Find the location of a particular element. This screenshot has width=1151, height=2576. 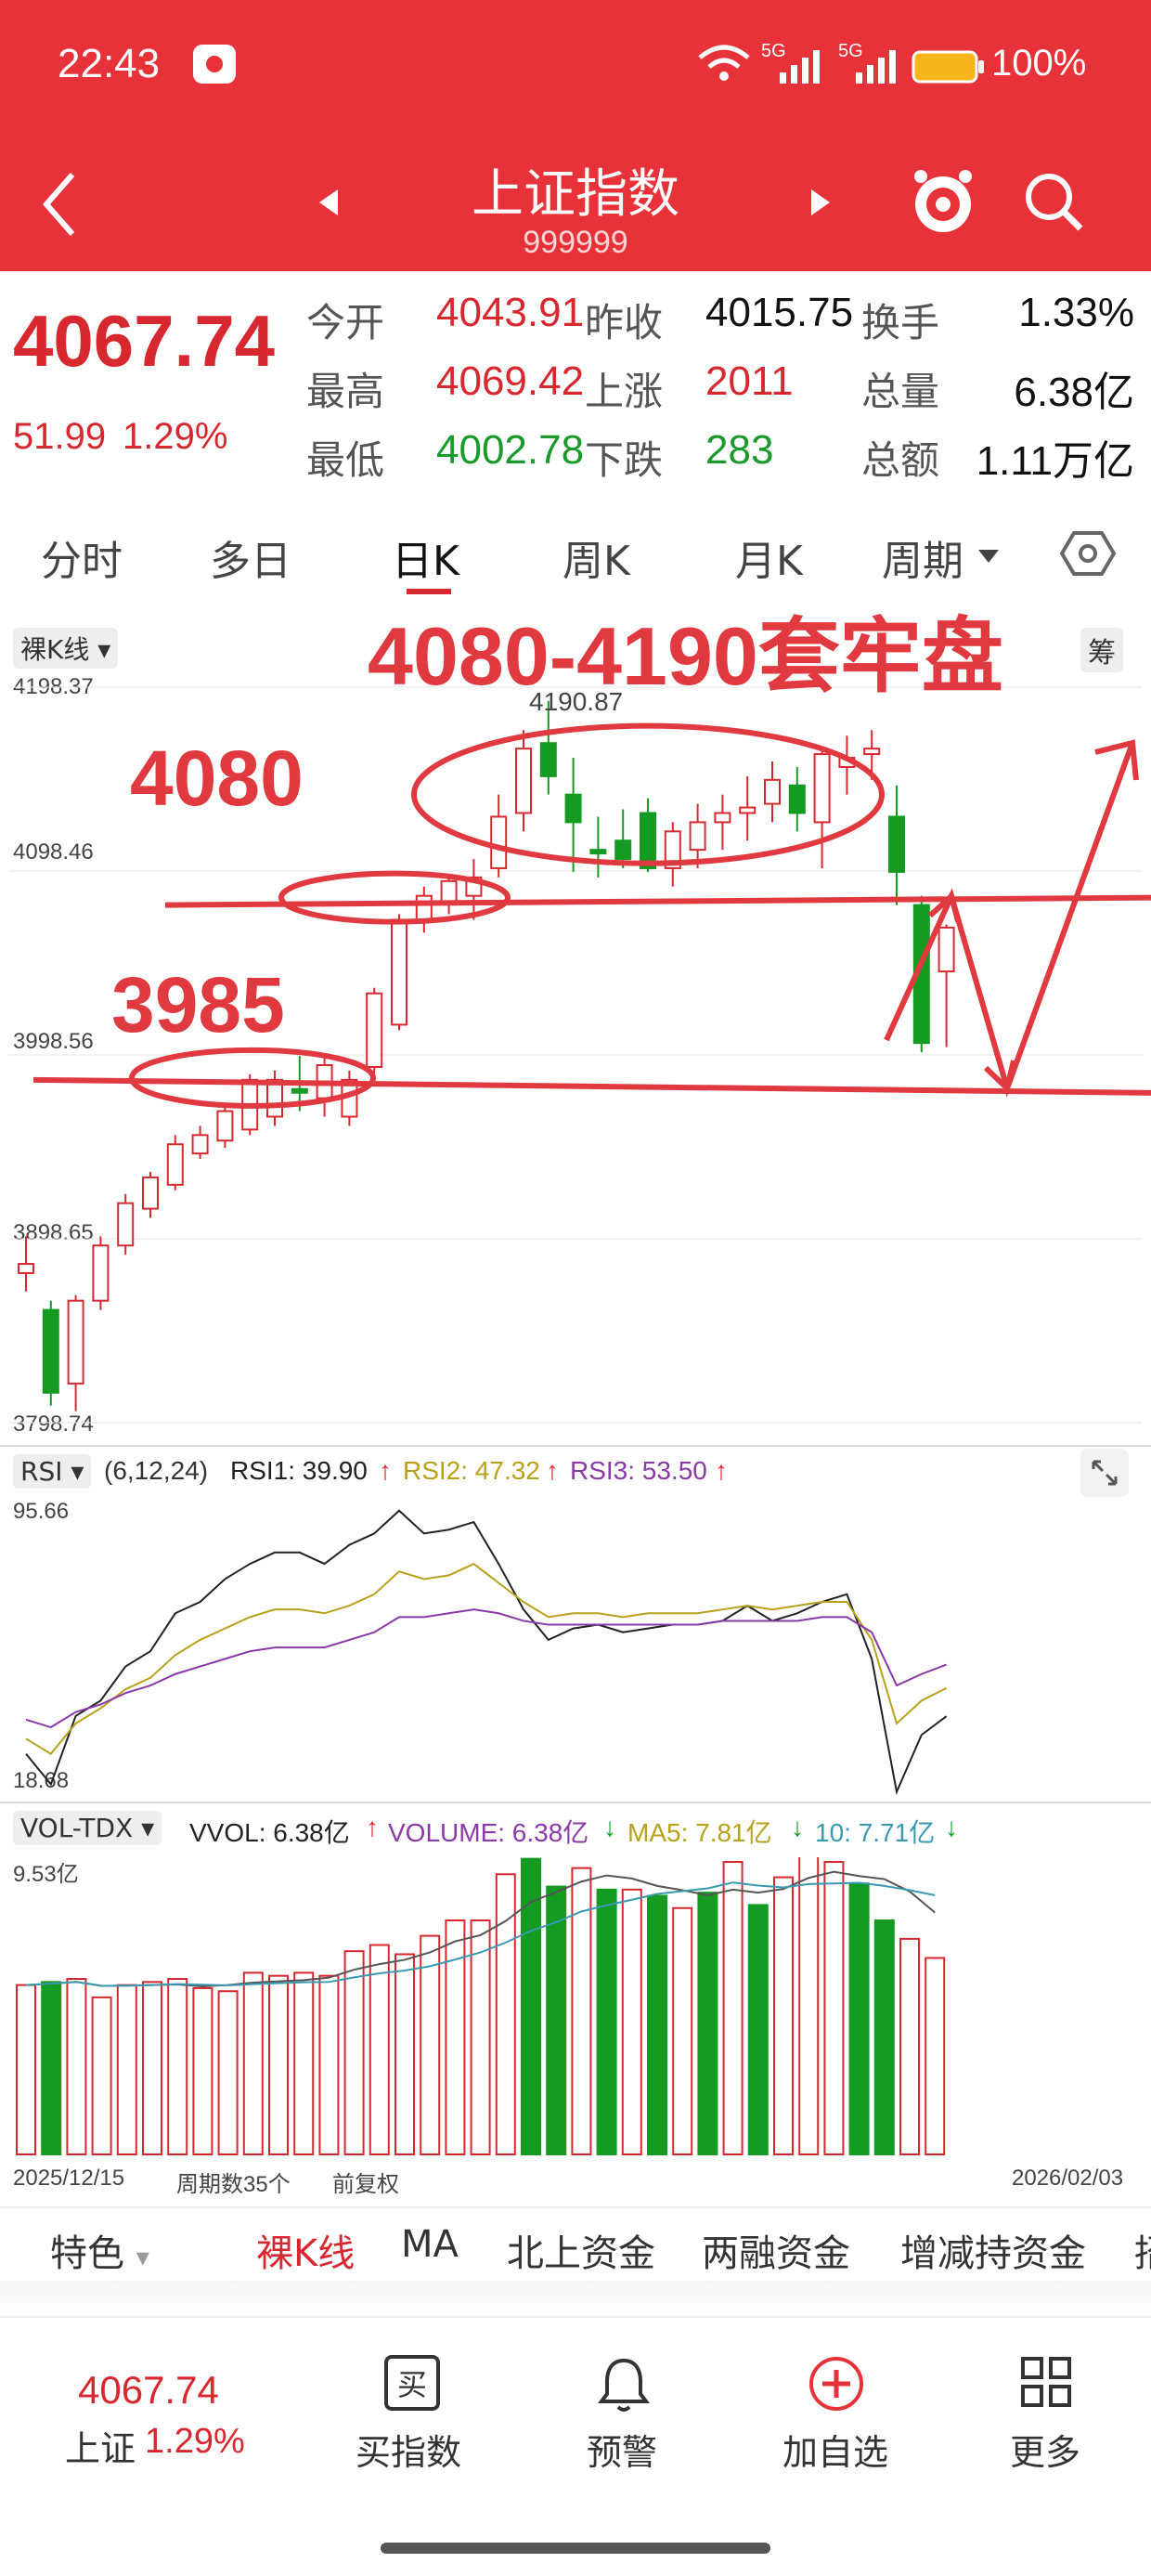

quote-value: 1.33% is located at coordinates (1076, 312).